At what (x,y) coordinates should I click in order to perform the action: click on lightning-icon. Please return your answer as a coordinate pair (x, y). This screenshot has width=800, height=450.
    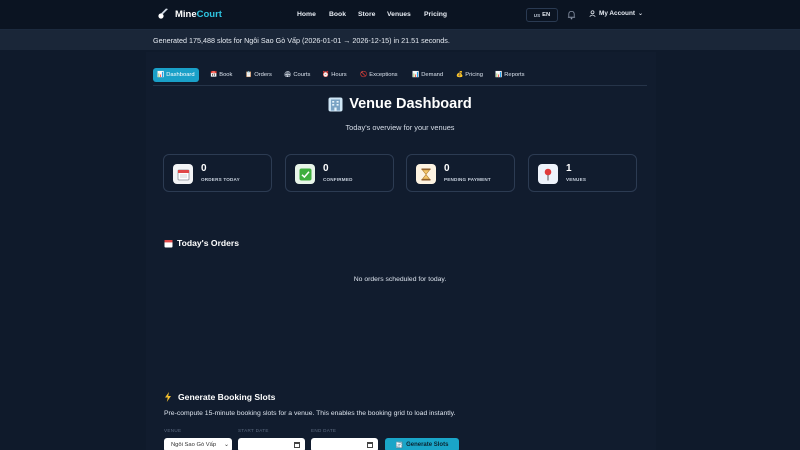
    Looking at the image, I should click on (168, 397).